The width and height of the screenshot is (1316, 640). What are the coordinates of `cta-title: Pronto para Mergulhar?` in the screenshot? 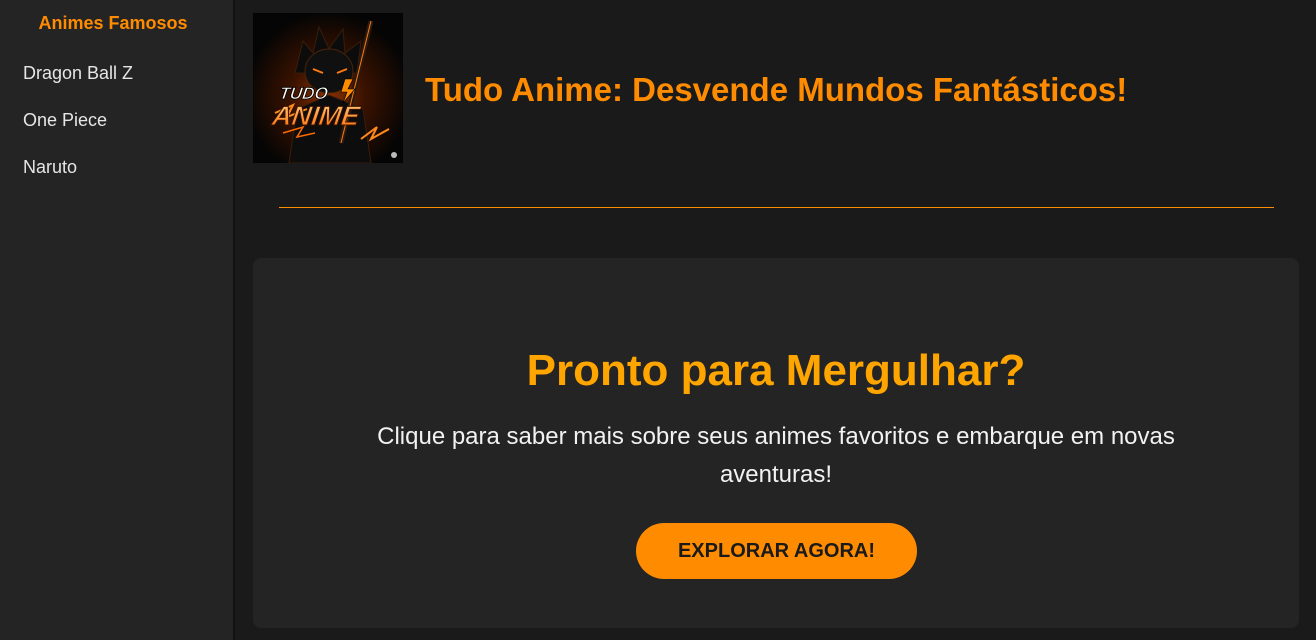 It's located at (776, 370).